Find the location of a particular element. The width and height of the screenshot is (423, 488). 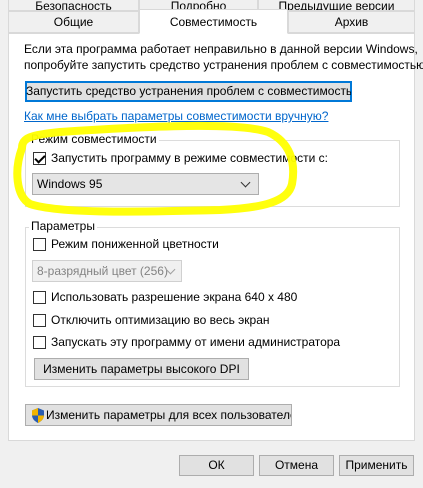

run-as-admin-checkbox is located at coordinates (39, 342).